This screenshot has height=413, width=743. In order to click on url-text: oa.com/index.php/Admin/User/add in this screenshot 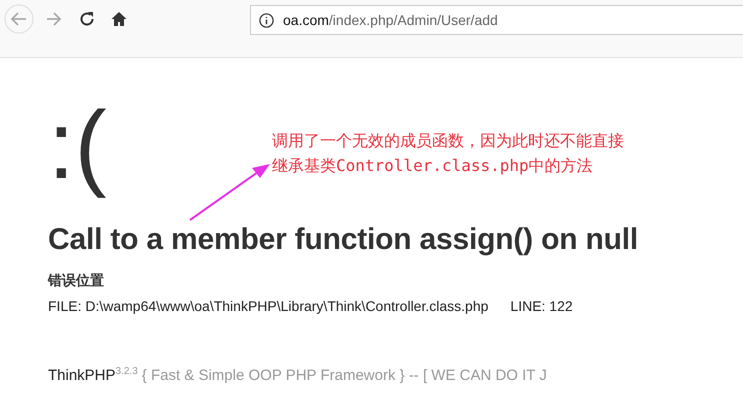, I will do `click(390, 20)`.